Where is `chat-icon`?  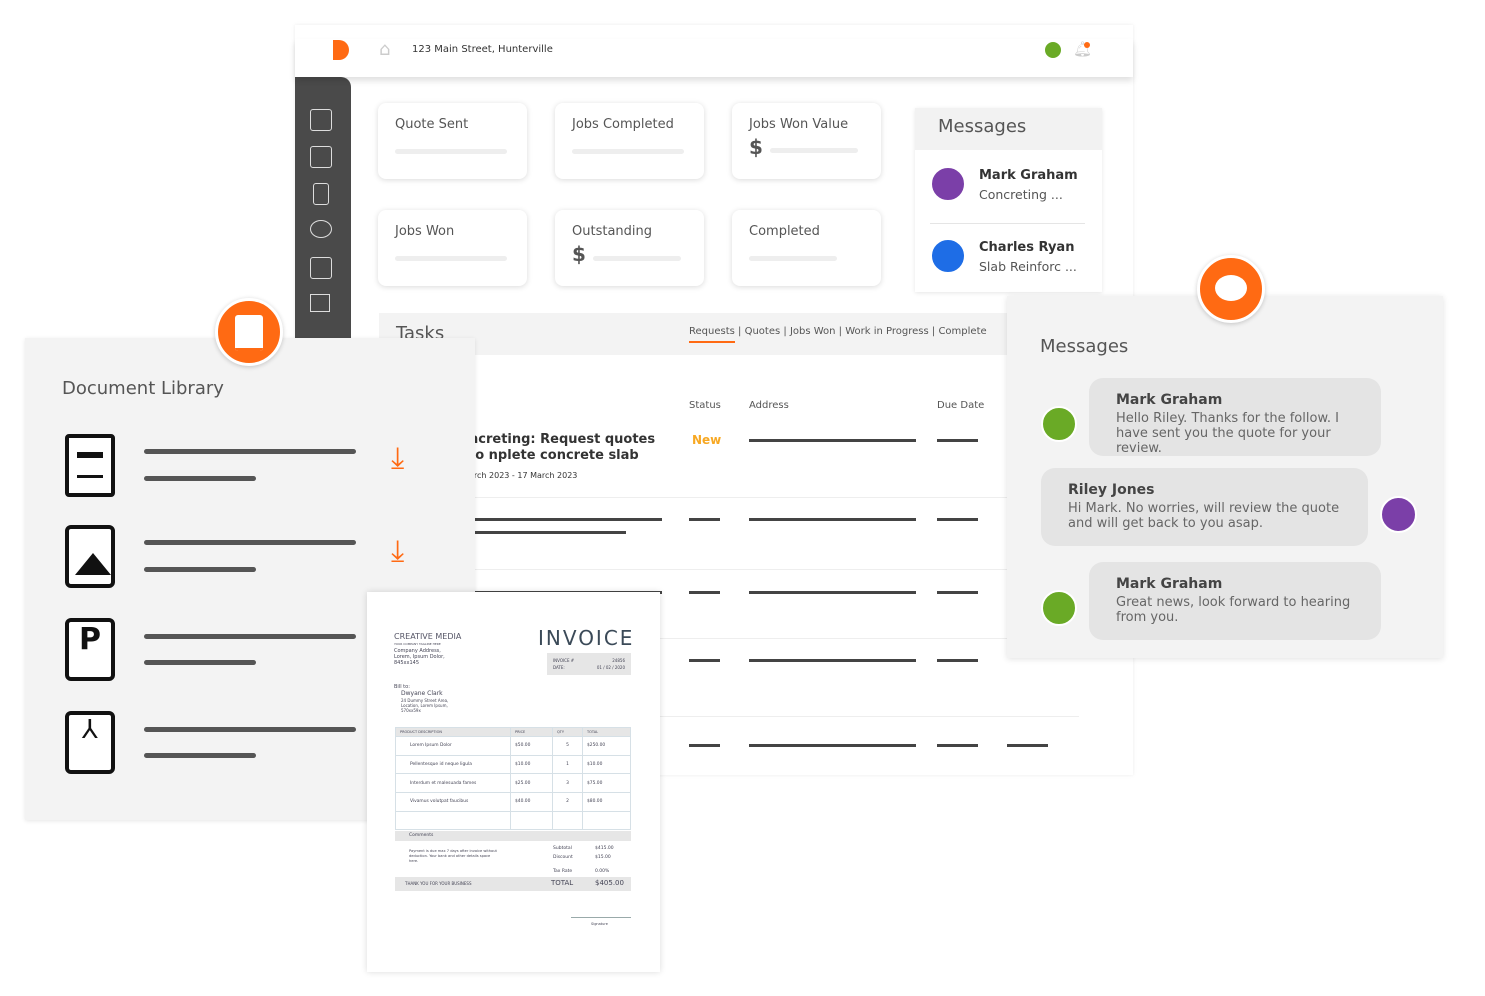 chat-icon is located at coordinates (321, 229).